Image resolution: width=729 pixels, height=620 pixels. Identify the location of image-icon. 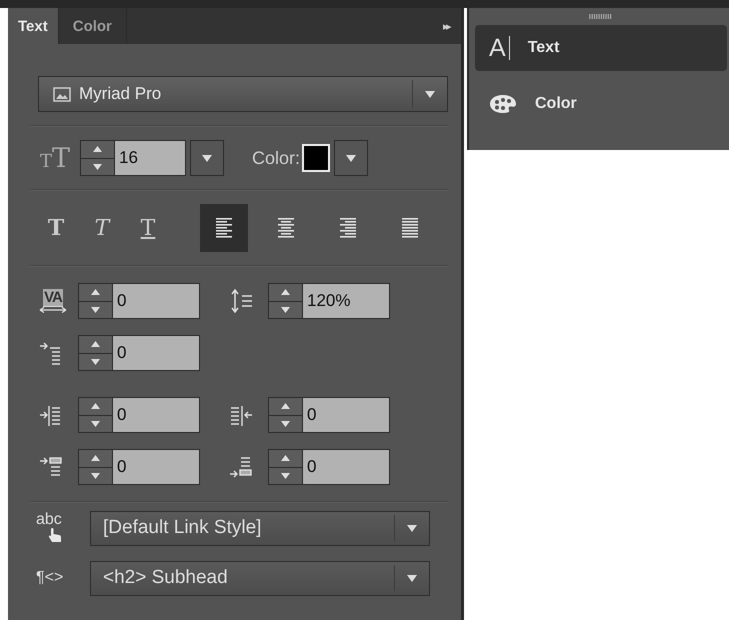
(62, 94).